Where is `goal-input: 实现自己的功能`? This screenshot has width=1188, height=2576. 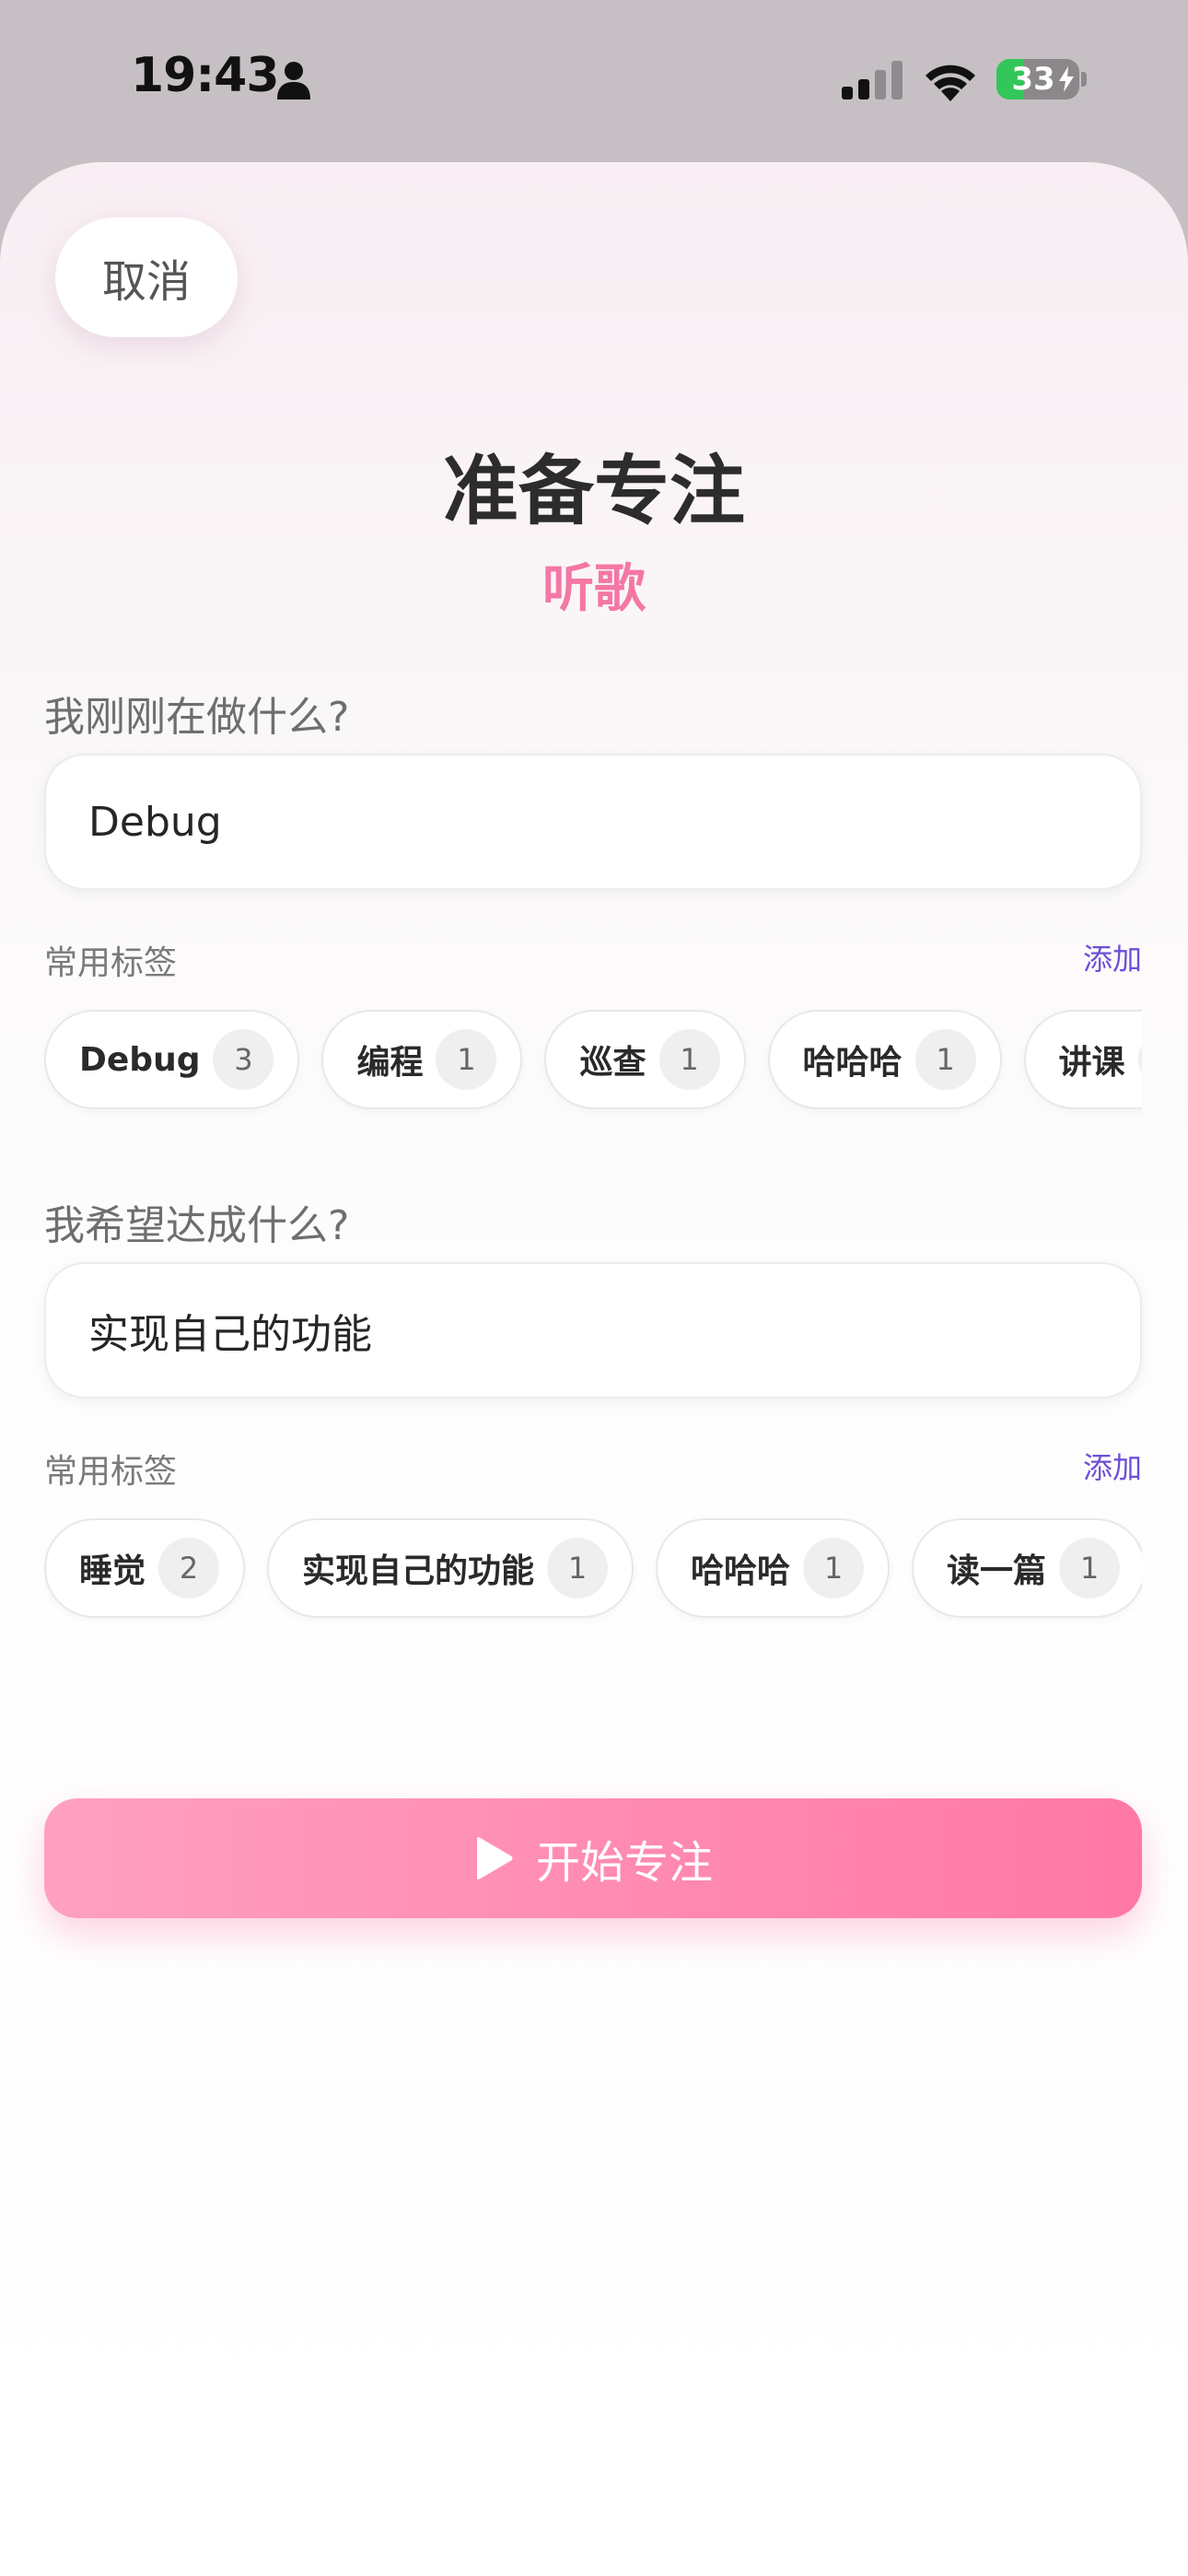 goal-input: 实现自己的功能 is located at coordinates (593, 1330).